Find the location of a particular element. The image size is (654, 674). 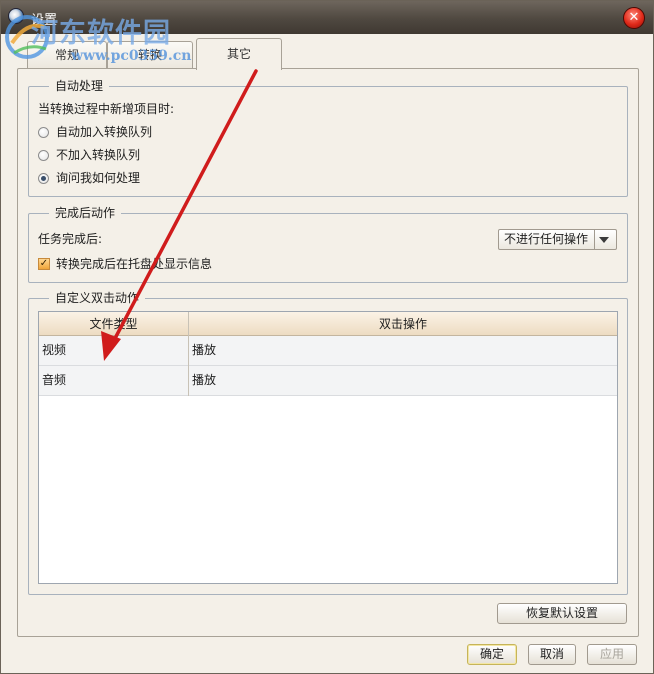

new-item-prompt: 当转换过程中新增项目时: is located at coordinates (106, 109).